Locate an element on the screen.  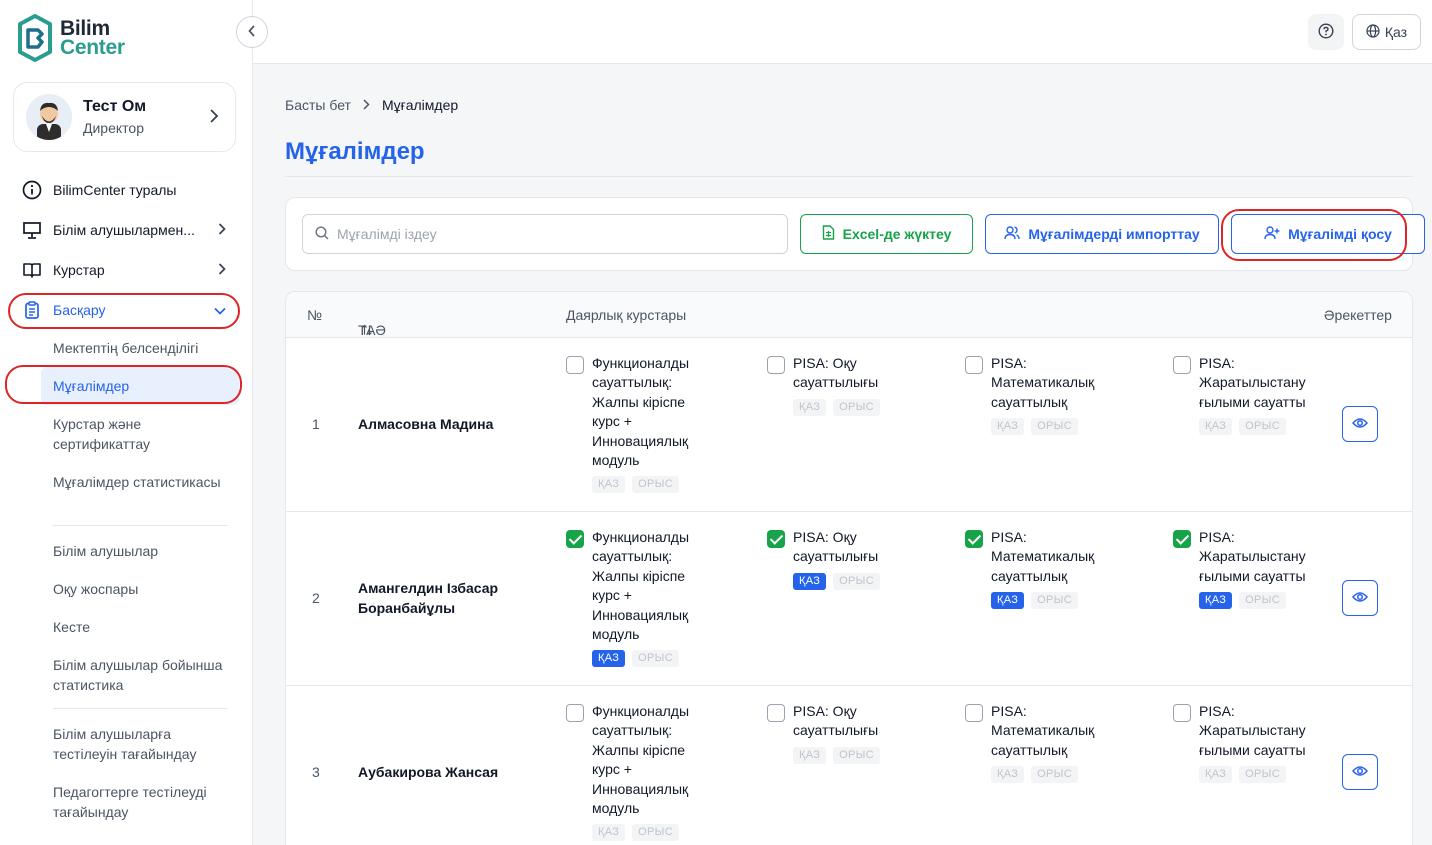
course-cell: PISA: Оқу сауаттылығы ҚАЗ ОРЫС is located at coordinates (862, 773).